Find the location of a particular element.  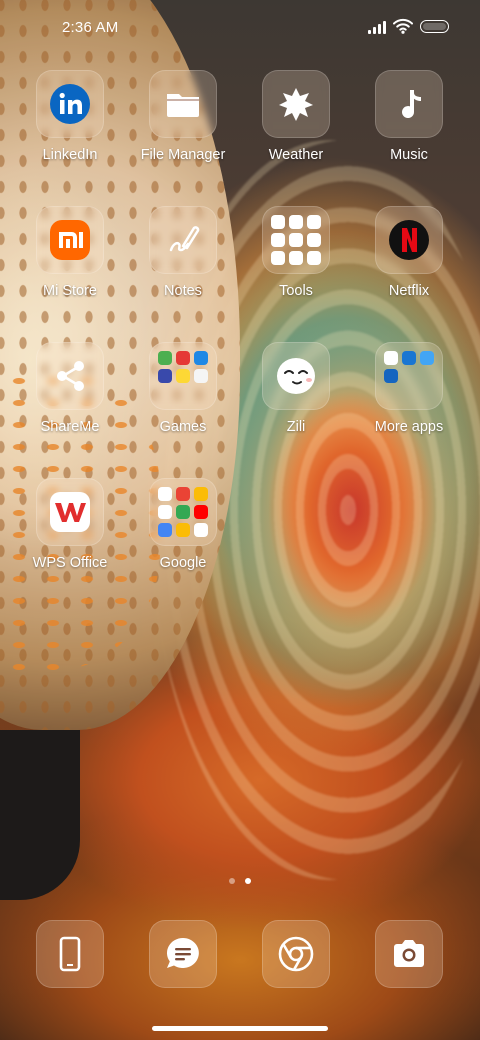

app-label: Music is located at coordinates (409, 155).